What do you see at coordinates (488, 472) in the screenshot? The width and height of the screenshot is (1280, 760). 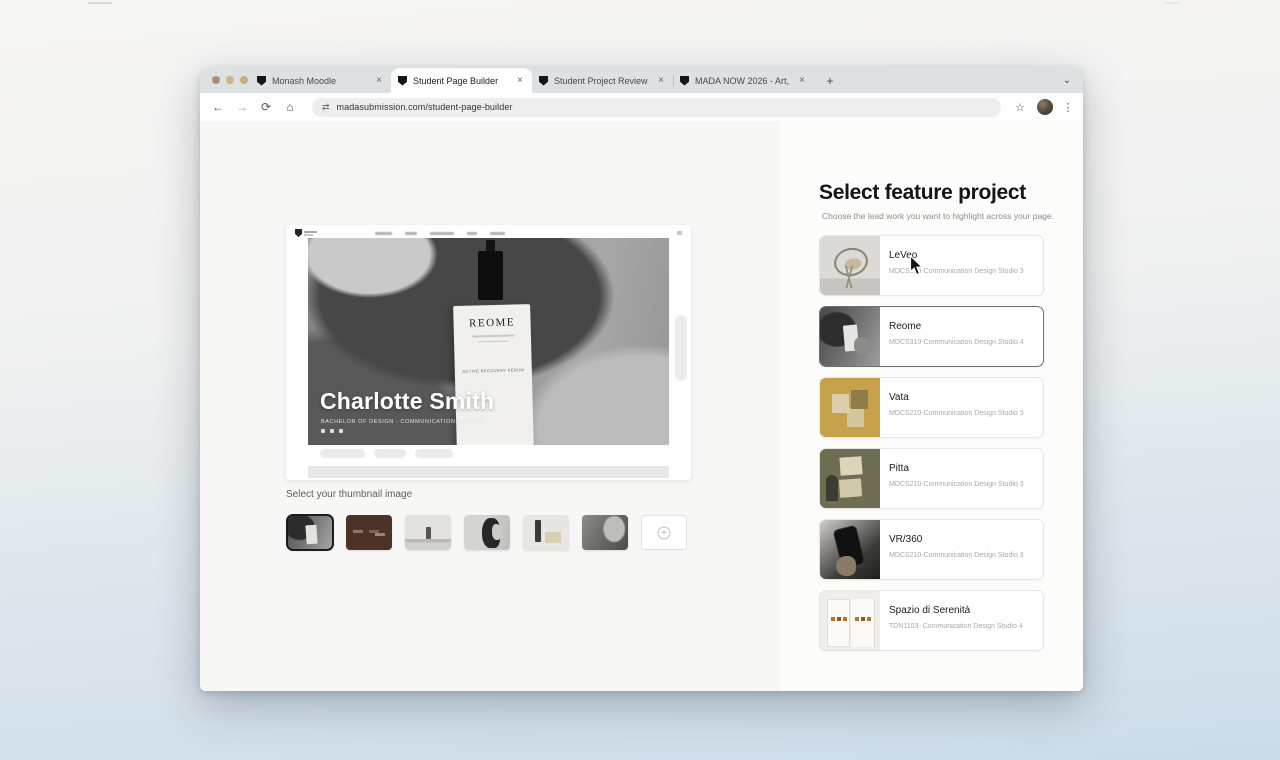 I see `preview-content-bar` at bounding box center [488, 472].